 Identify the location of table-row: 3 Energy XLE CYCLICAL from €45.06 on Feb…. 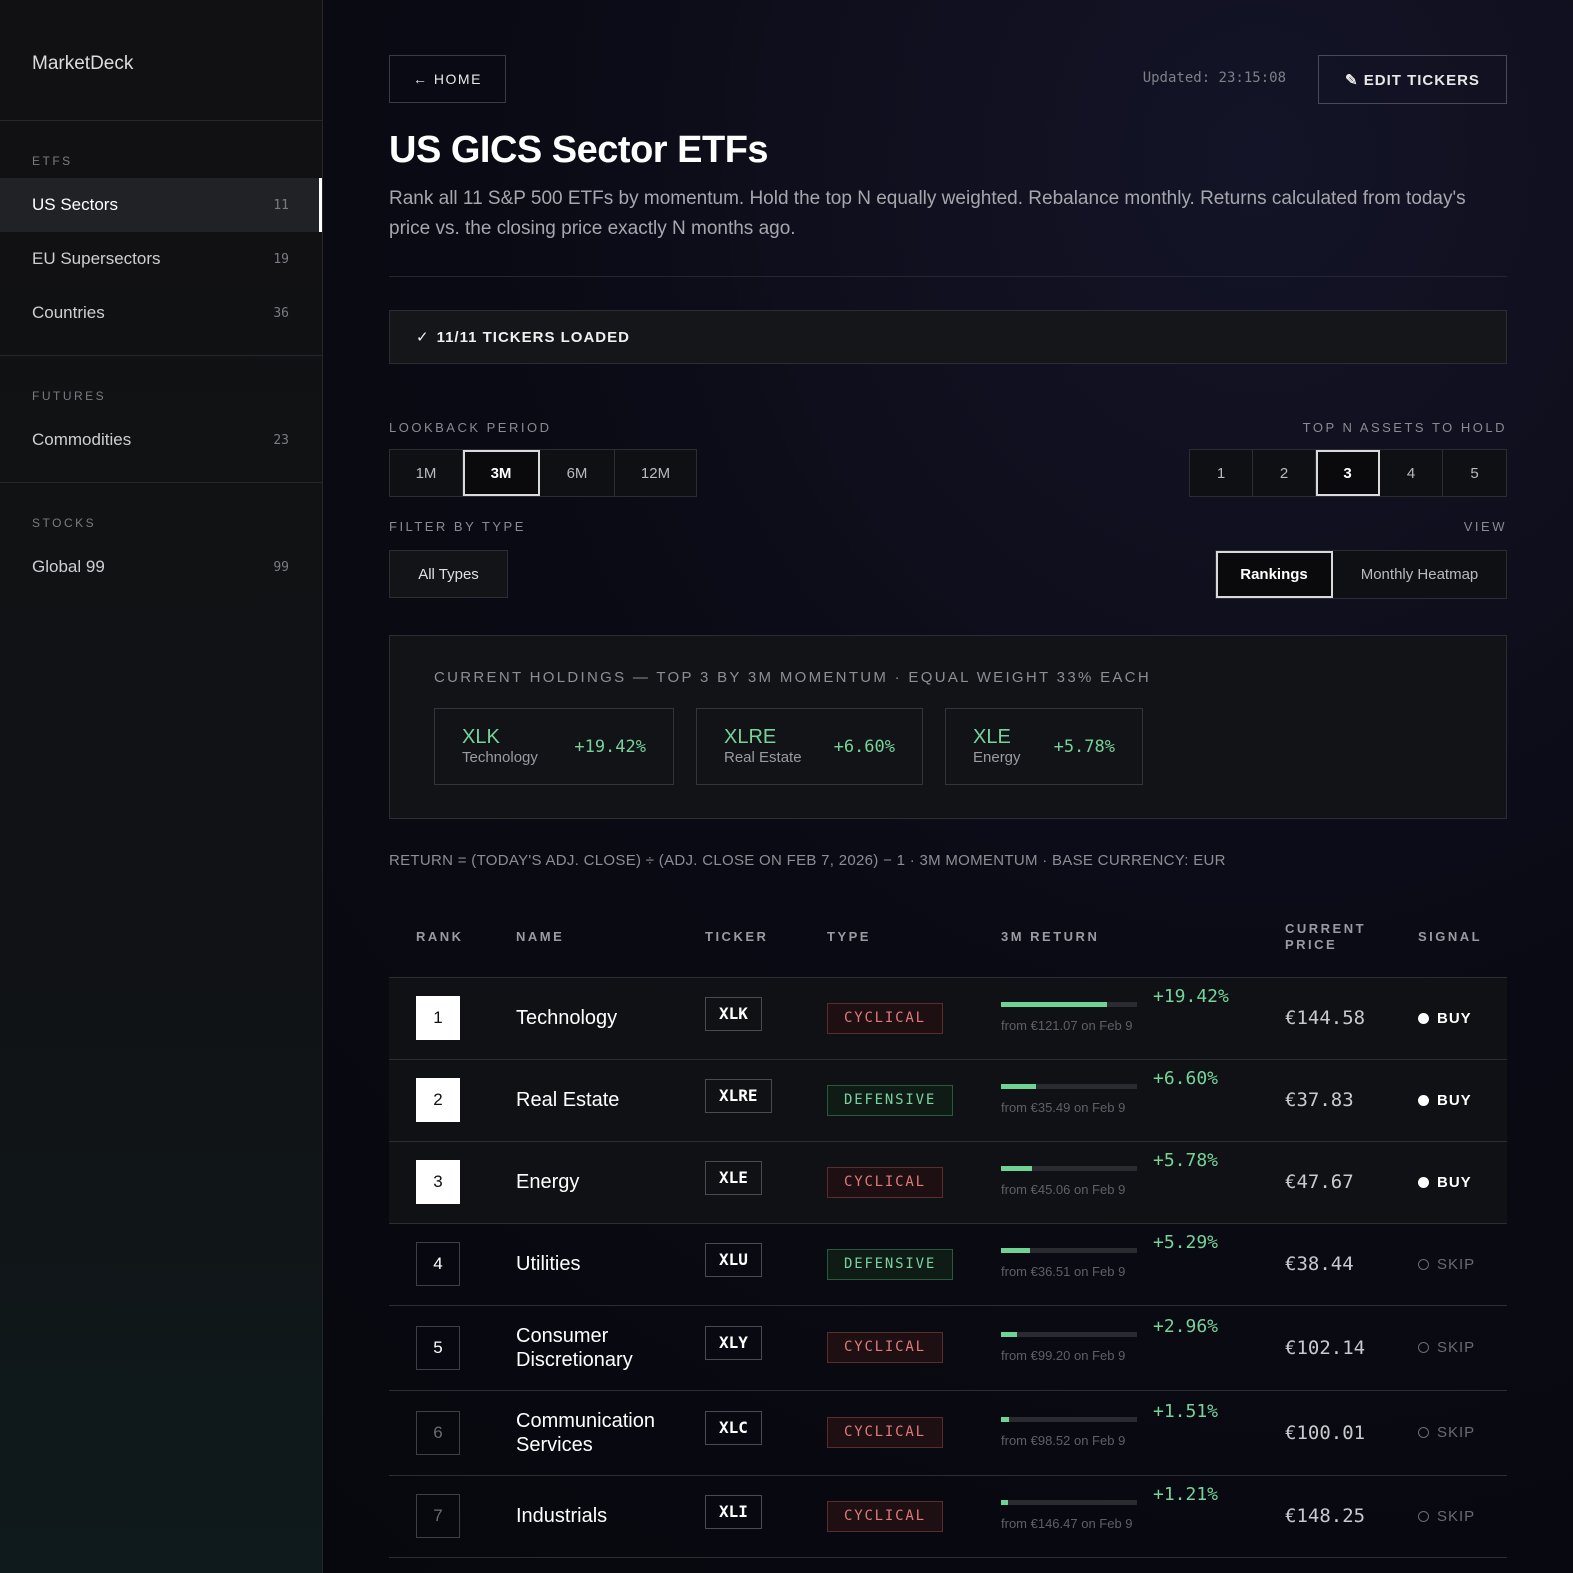
(948, 1182).